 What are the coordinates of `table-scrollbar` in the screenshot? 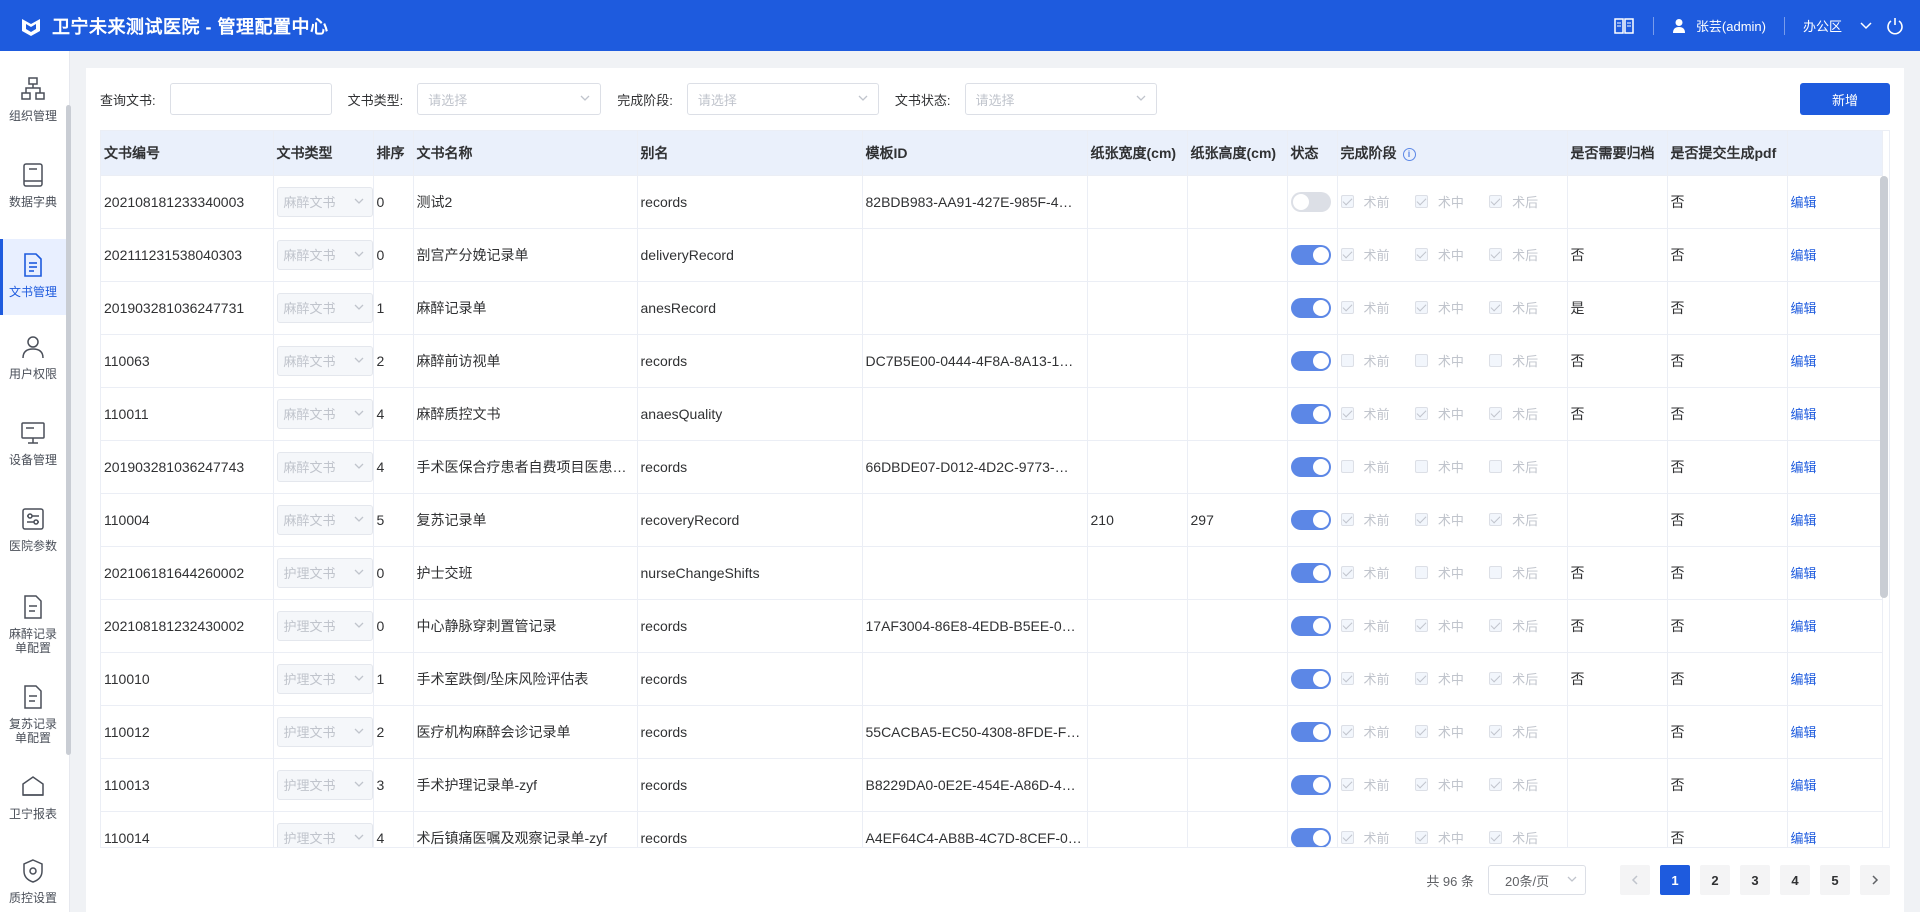 It's located at (1884, 387).